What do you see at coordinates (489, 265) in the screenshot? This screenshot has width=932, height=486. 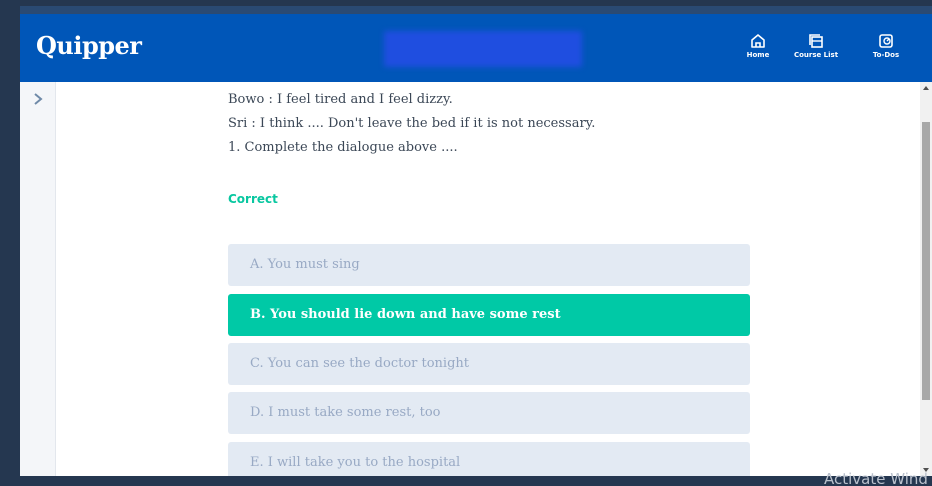 I see `option-a: A. You must sing` at bounding box center [489, 265].